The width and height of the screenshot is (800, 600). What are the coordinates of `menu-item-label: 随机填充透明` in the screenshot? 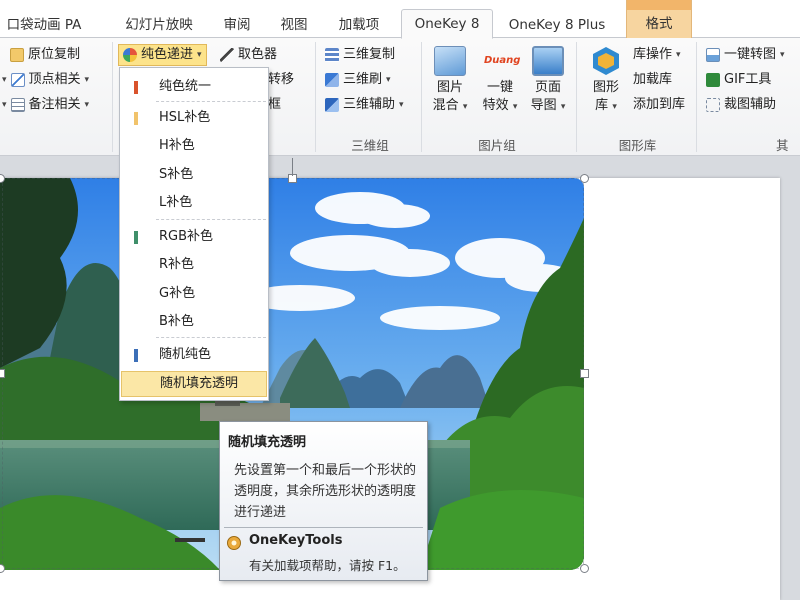 It's located at (199, 383).